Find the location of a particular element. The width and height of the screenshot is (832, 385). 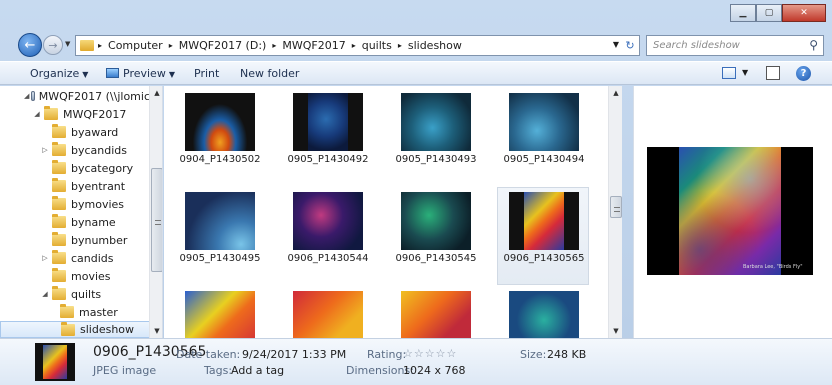

file-tile: 0905_P1430492 is located at coordinates (327, 137).